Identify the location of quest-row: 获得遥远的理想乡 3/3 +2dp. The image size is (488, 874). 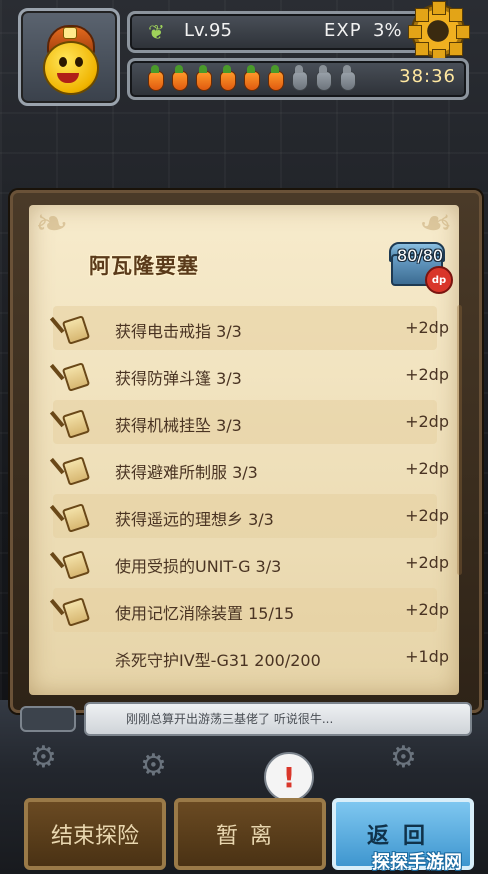
(249, 516).